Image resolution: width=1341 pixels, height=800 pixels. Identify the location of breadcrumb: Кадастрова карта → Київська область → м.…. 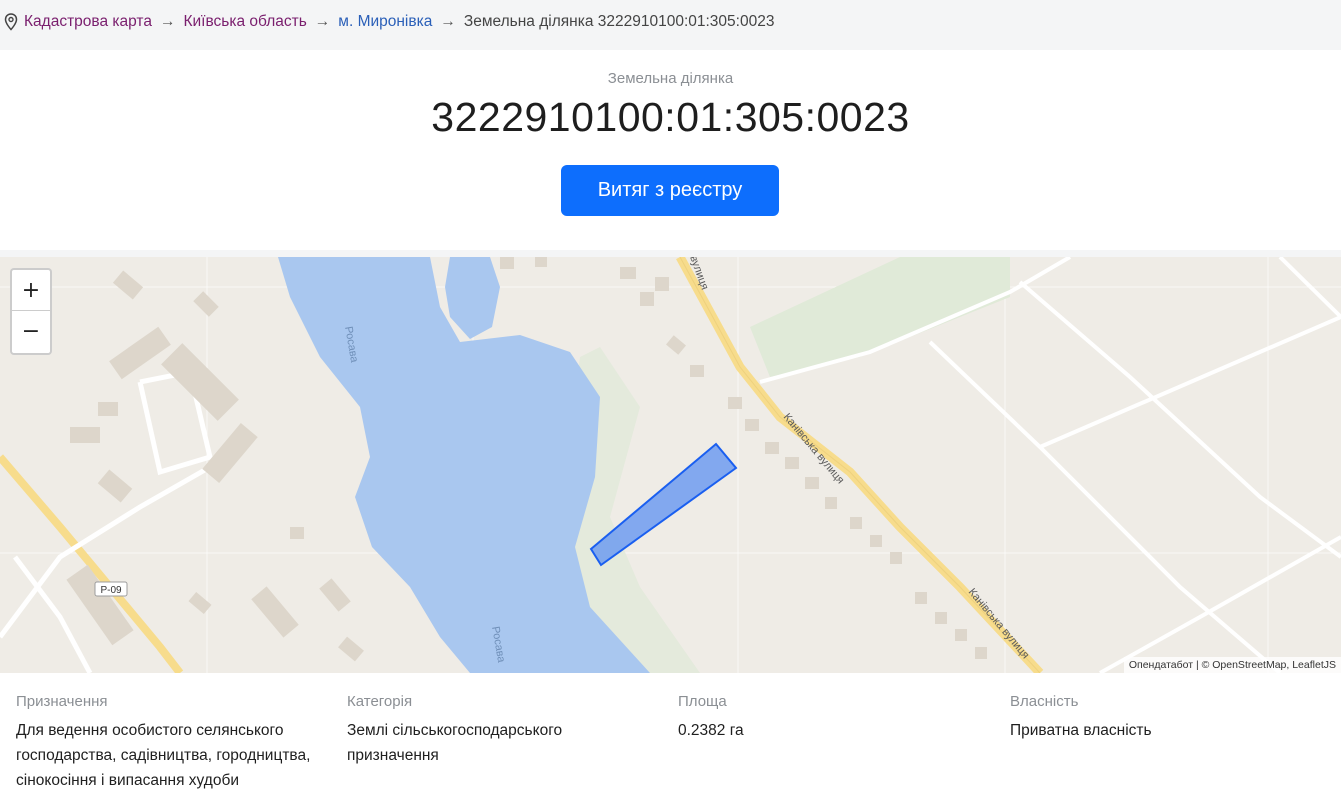
(670, 22).